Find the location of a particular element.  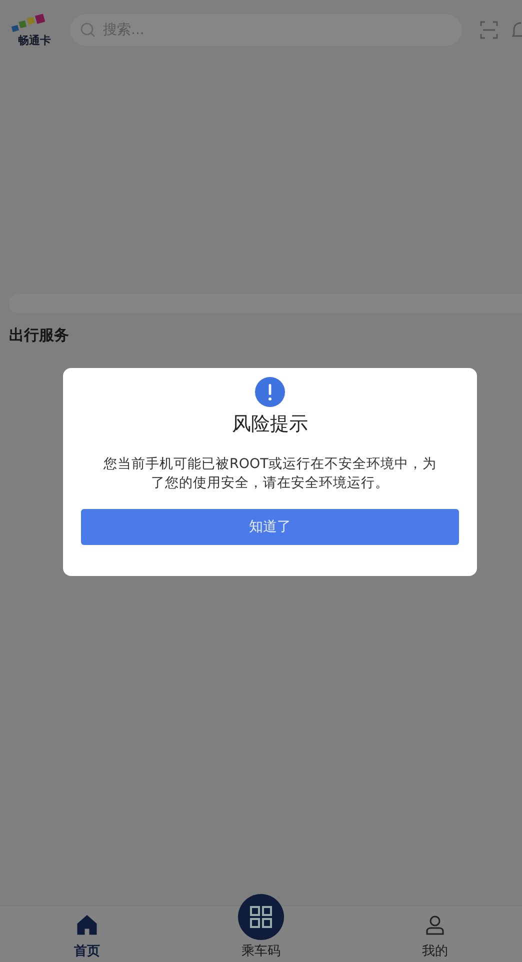

dialog-title: 风险提示 is located at coordinates (270, 424).